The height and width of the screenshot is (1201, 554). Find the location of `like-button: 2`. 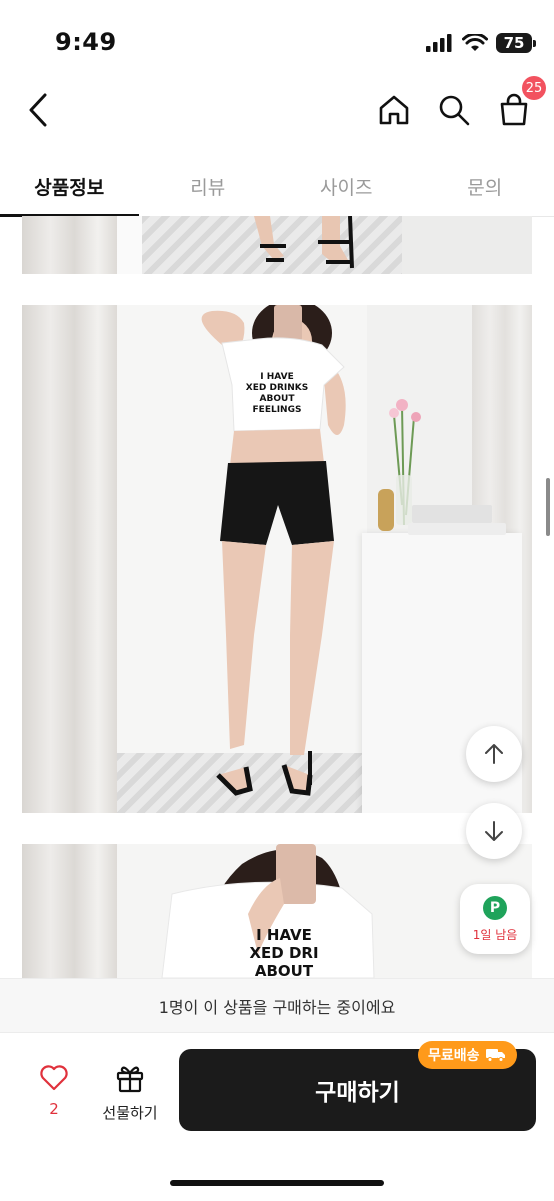

like-button: 2 is located at coordinates (54, 1091).